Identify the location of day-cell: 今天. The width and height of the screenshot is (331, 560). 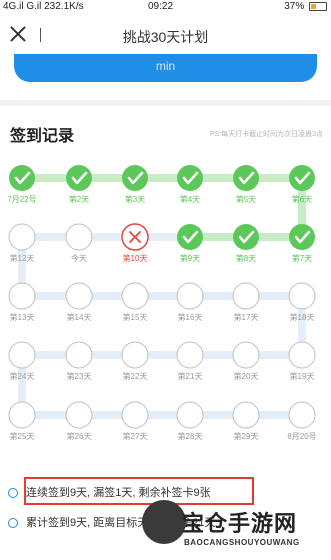
(79, 243).